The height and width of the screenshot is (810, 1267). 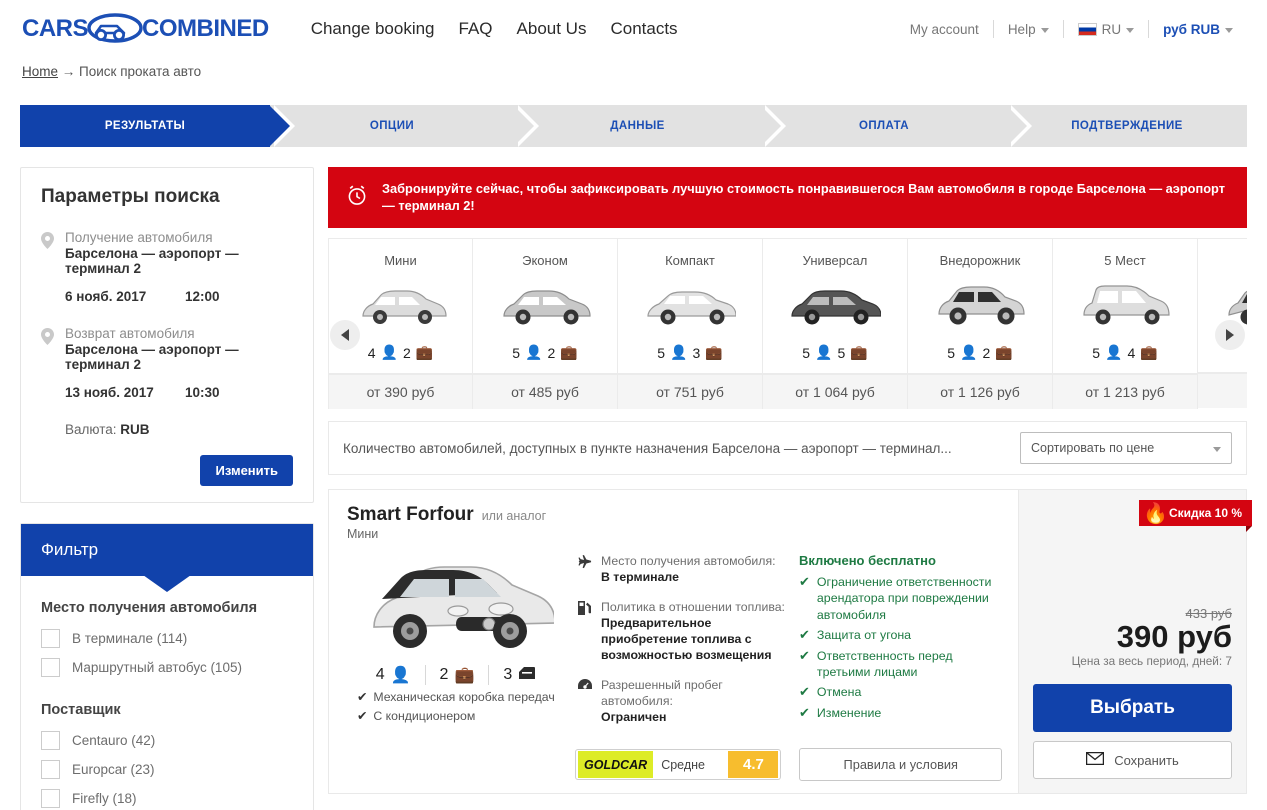 I want to click on category-body: Универсал 5 👤 5 💼, so click(x=835, y=306).